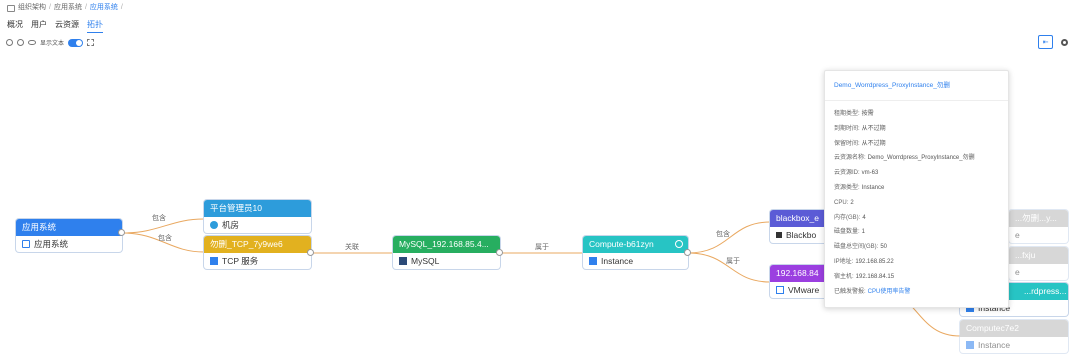  I want to click on tooltip-row: 宿主机: 192.168.84.15, so click(921, 277).